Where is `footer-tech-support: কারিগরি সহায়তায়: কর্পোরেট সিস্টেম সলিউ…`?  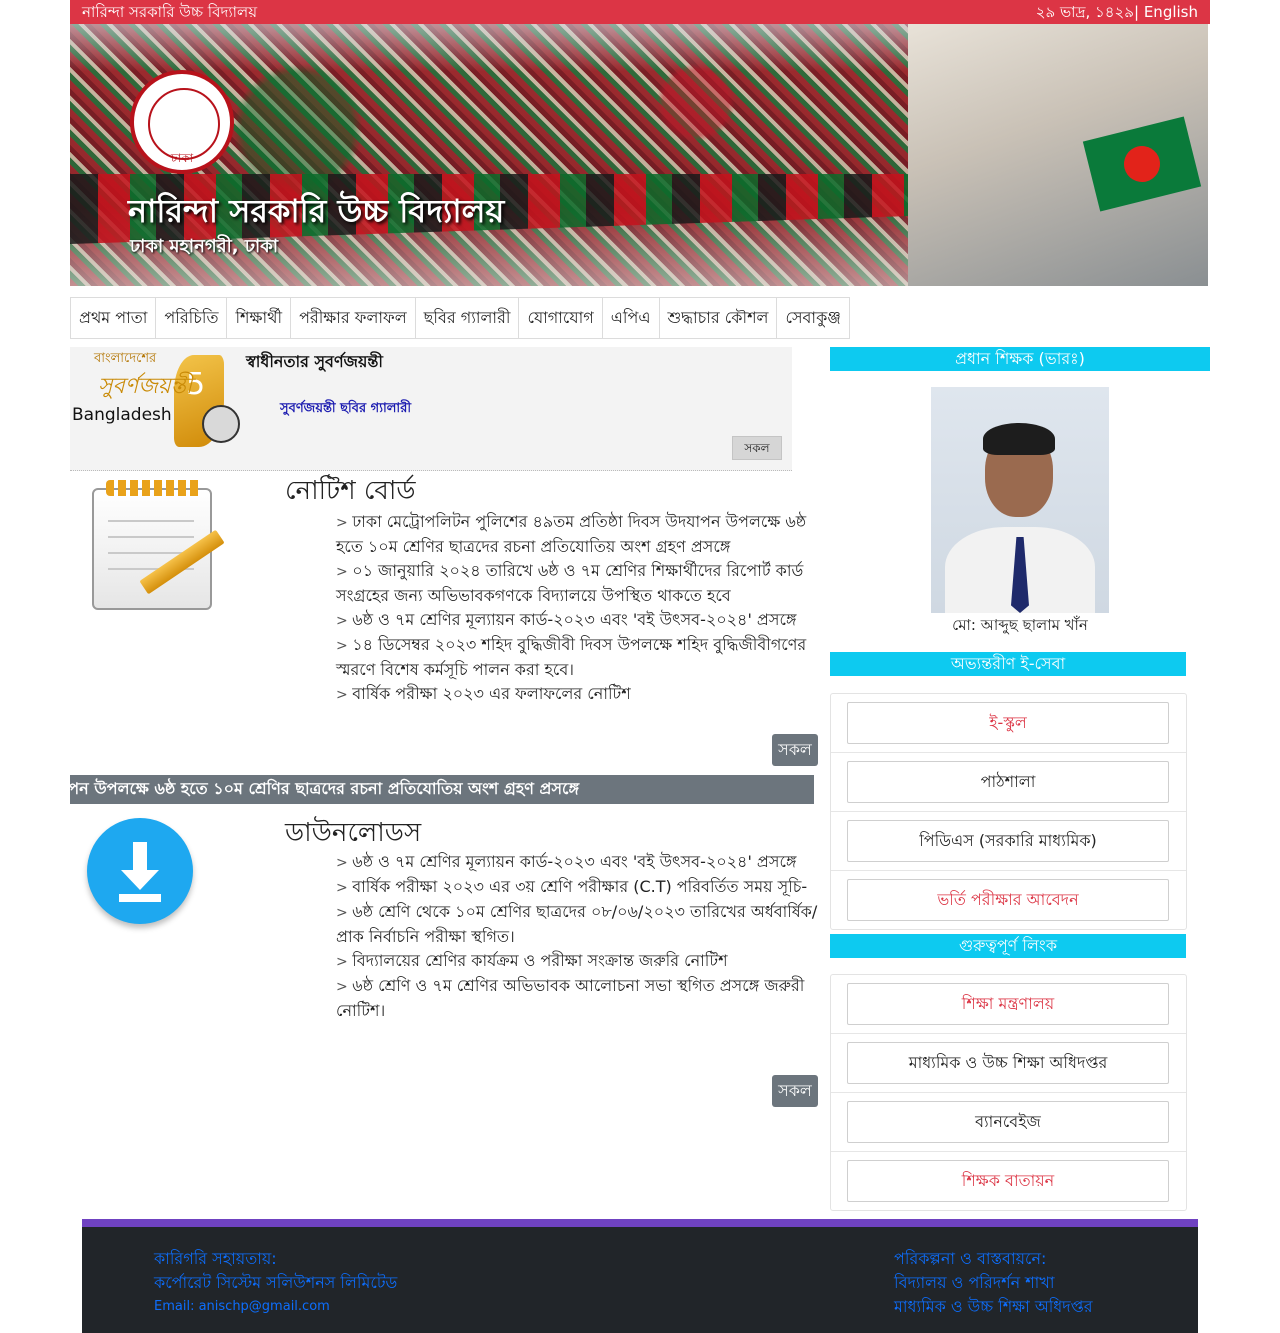
footer-tech-support: কারিগরি সহায়তায়: কর্পোরেট সিস্টেম সলিউ… is located at coordinates (275, 1283).